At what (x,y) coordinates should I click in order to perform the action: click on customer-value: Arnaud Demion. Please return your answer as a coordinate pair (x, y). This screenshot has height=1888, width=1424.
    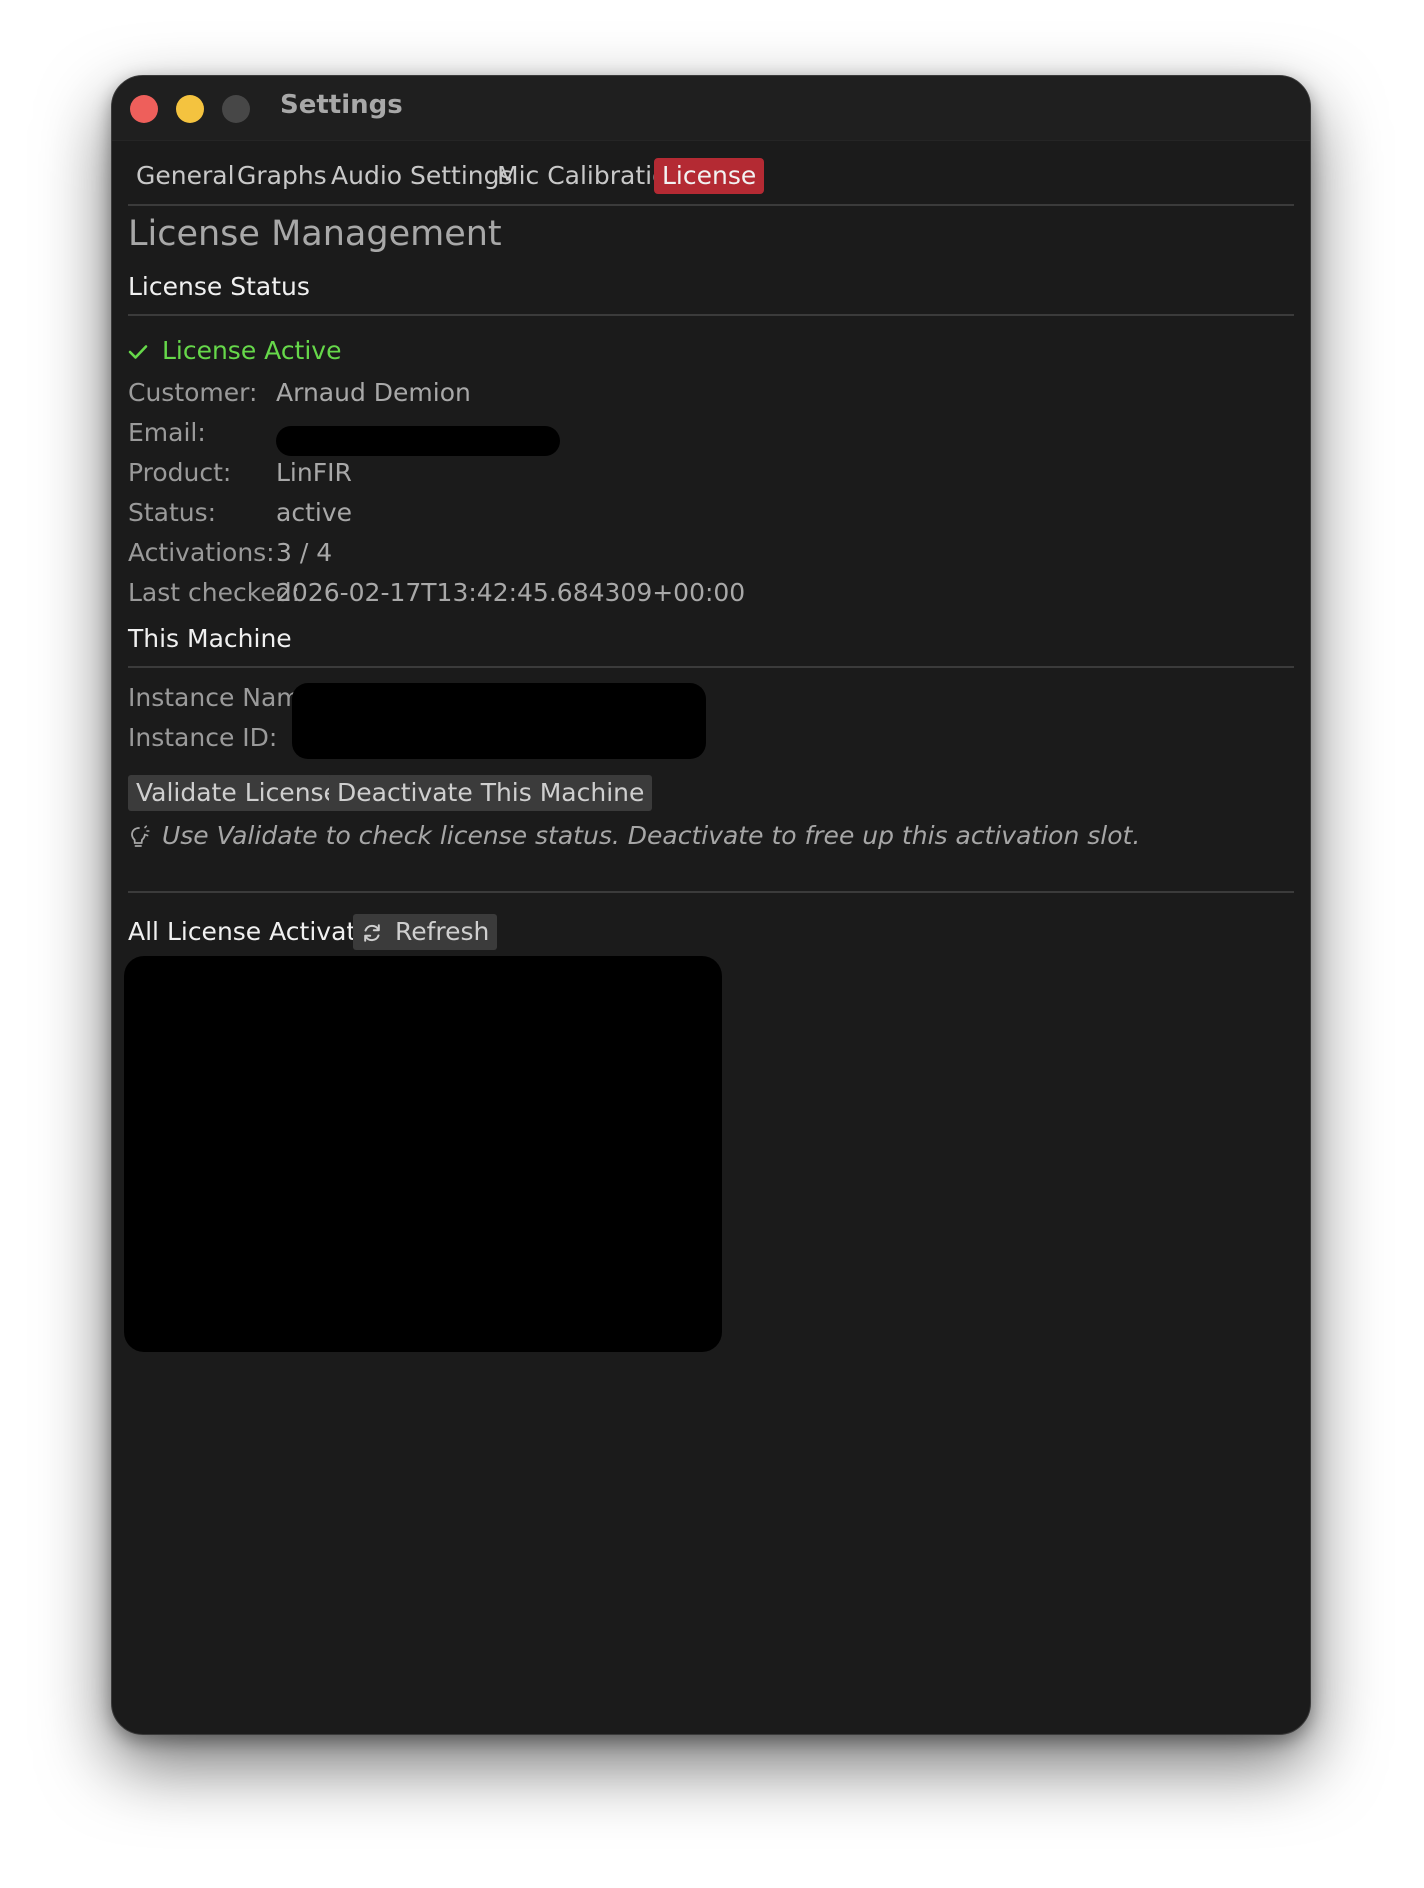
    Looking at the image, I should click on (373, 392).